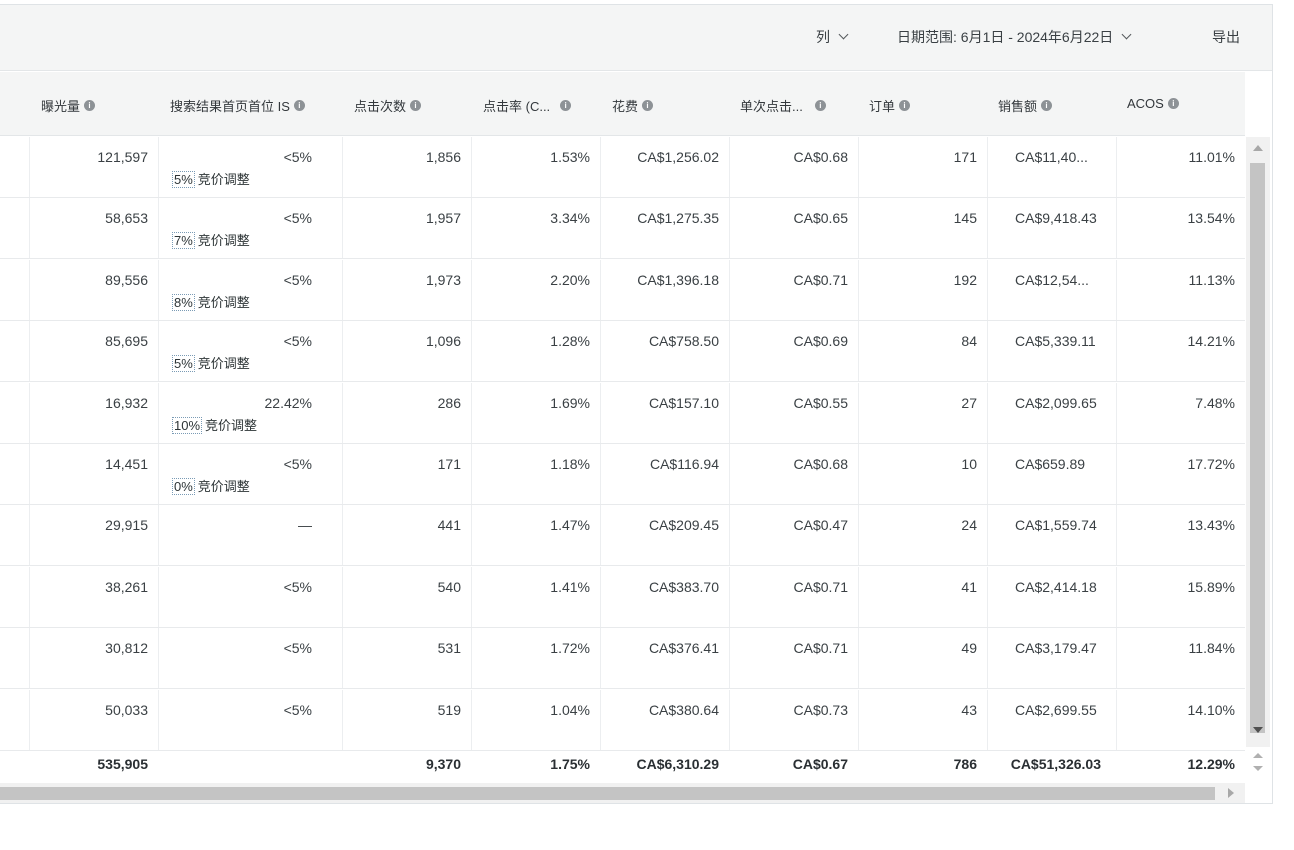  What do you see at coordinates (793, 228) in the screenshot?
I see `cell-cpc: CA$0.65` at bounding box center [793, 228].